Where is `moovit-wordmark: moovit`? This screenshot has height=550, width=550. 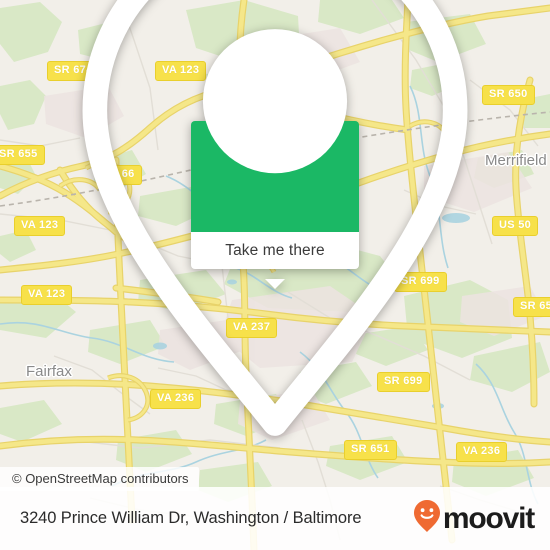
moovit-wordmark: moovit is located at coordinates (488, 518).